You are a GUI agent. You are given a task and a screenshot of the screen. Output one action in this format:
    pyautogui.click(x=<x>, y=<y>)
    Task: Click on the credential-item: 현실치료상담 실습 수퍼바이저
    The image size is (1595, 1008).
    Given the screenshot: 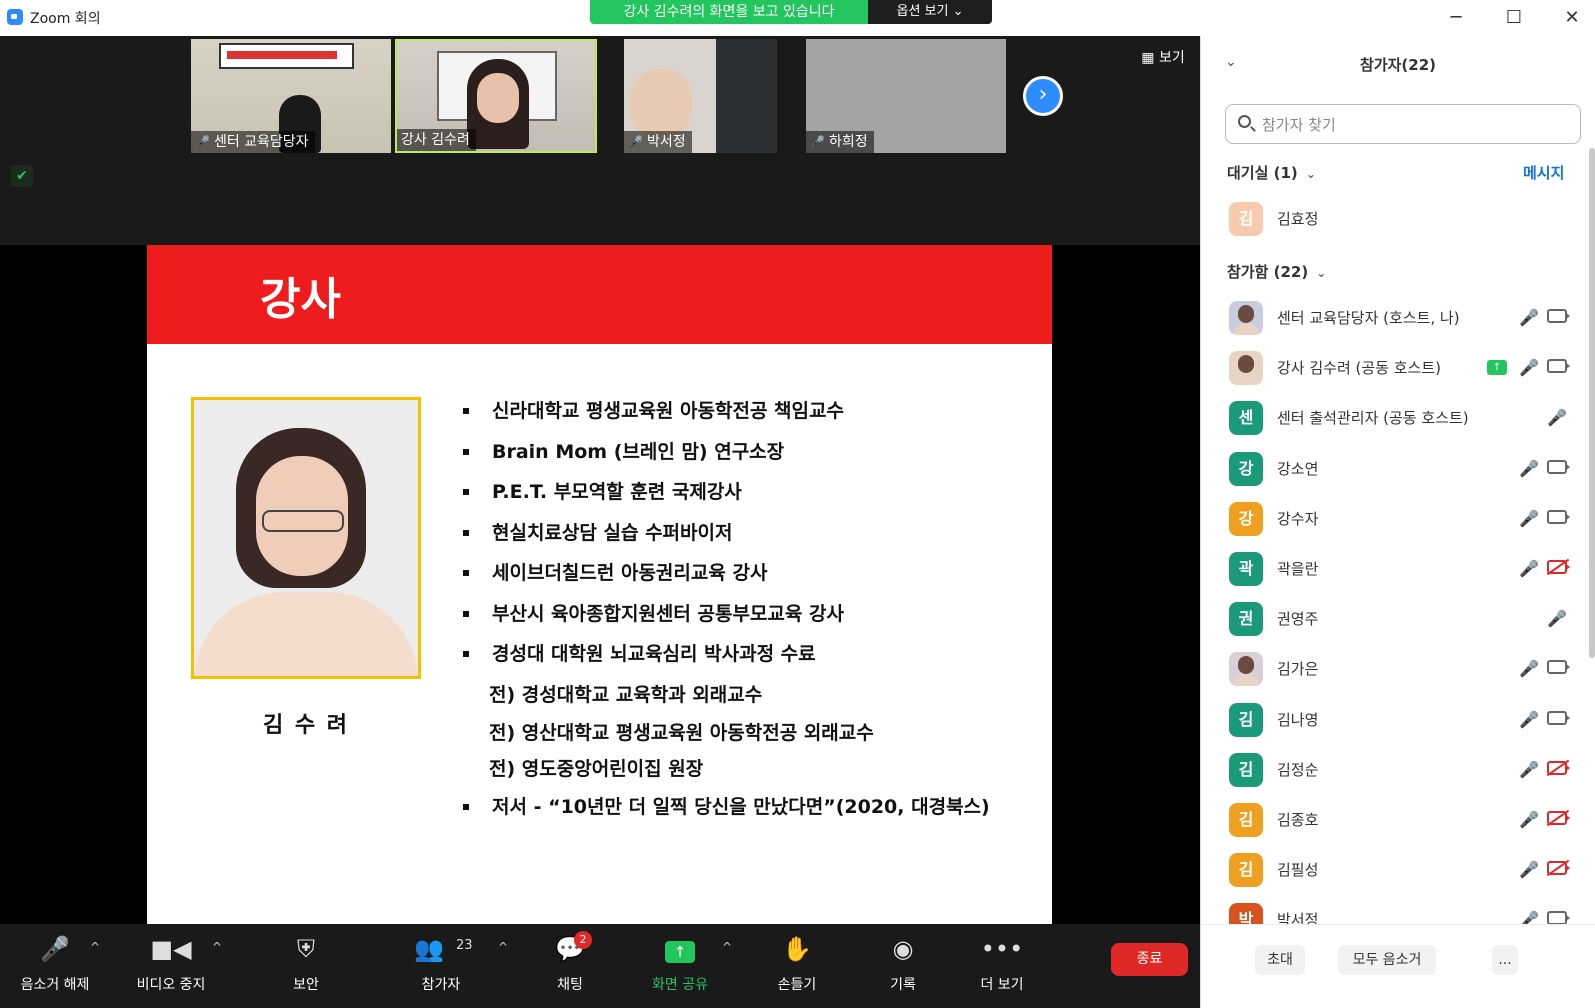 What is the action you would take?
    pyautogui.click(x=752, y=533)
    